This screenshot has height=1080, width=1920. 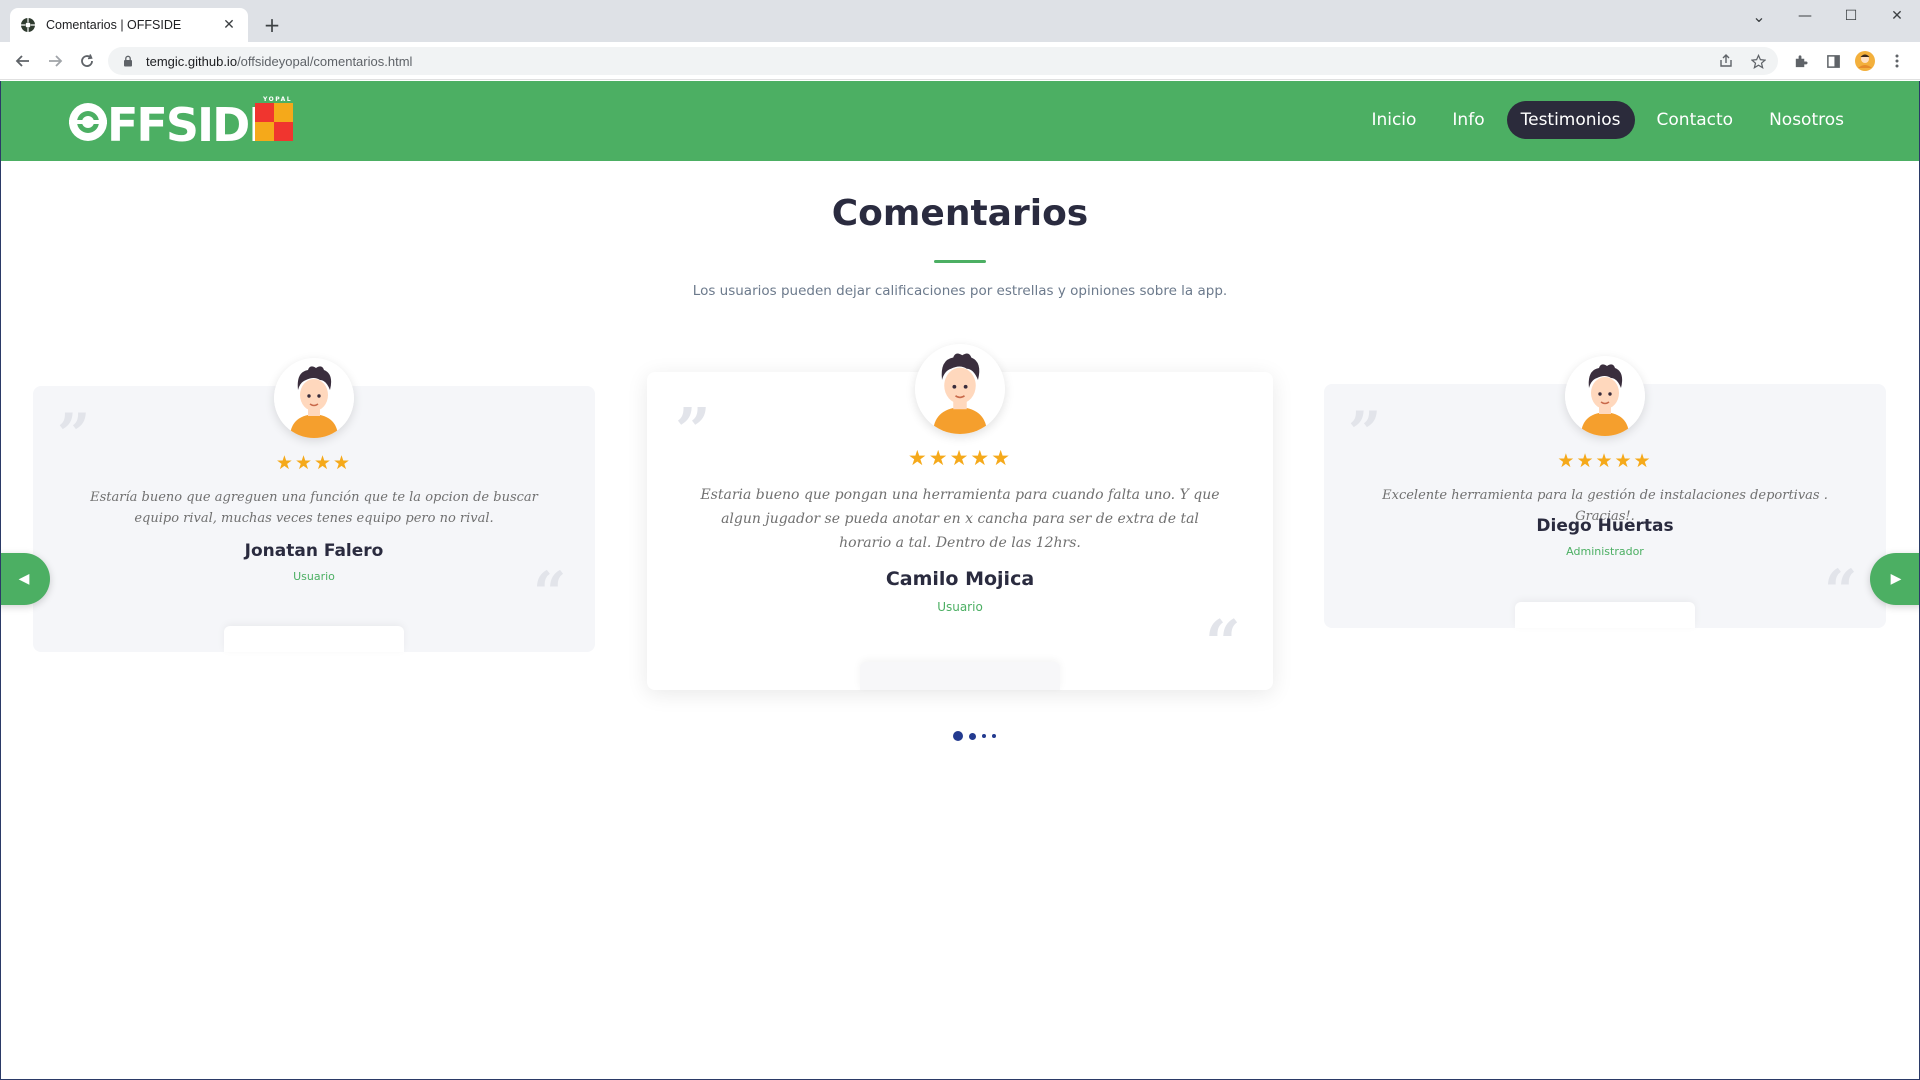 I want to click on carousel-next-button: ▶, so click(x=1895, y=579).